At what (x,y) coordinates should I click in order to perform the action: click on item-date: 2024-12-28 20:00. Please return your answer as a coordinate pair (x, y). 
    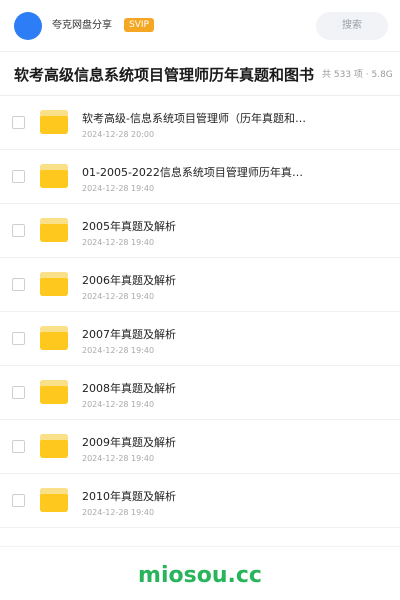
    Looking at the image, I should click on (118, 134).